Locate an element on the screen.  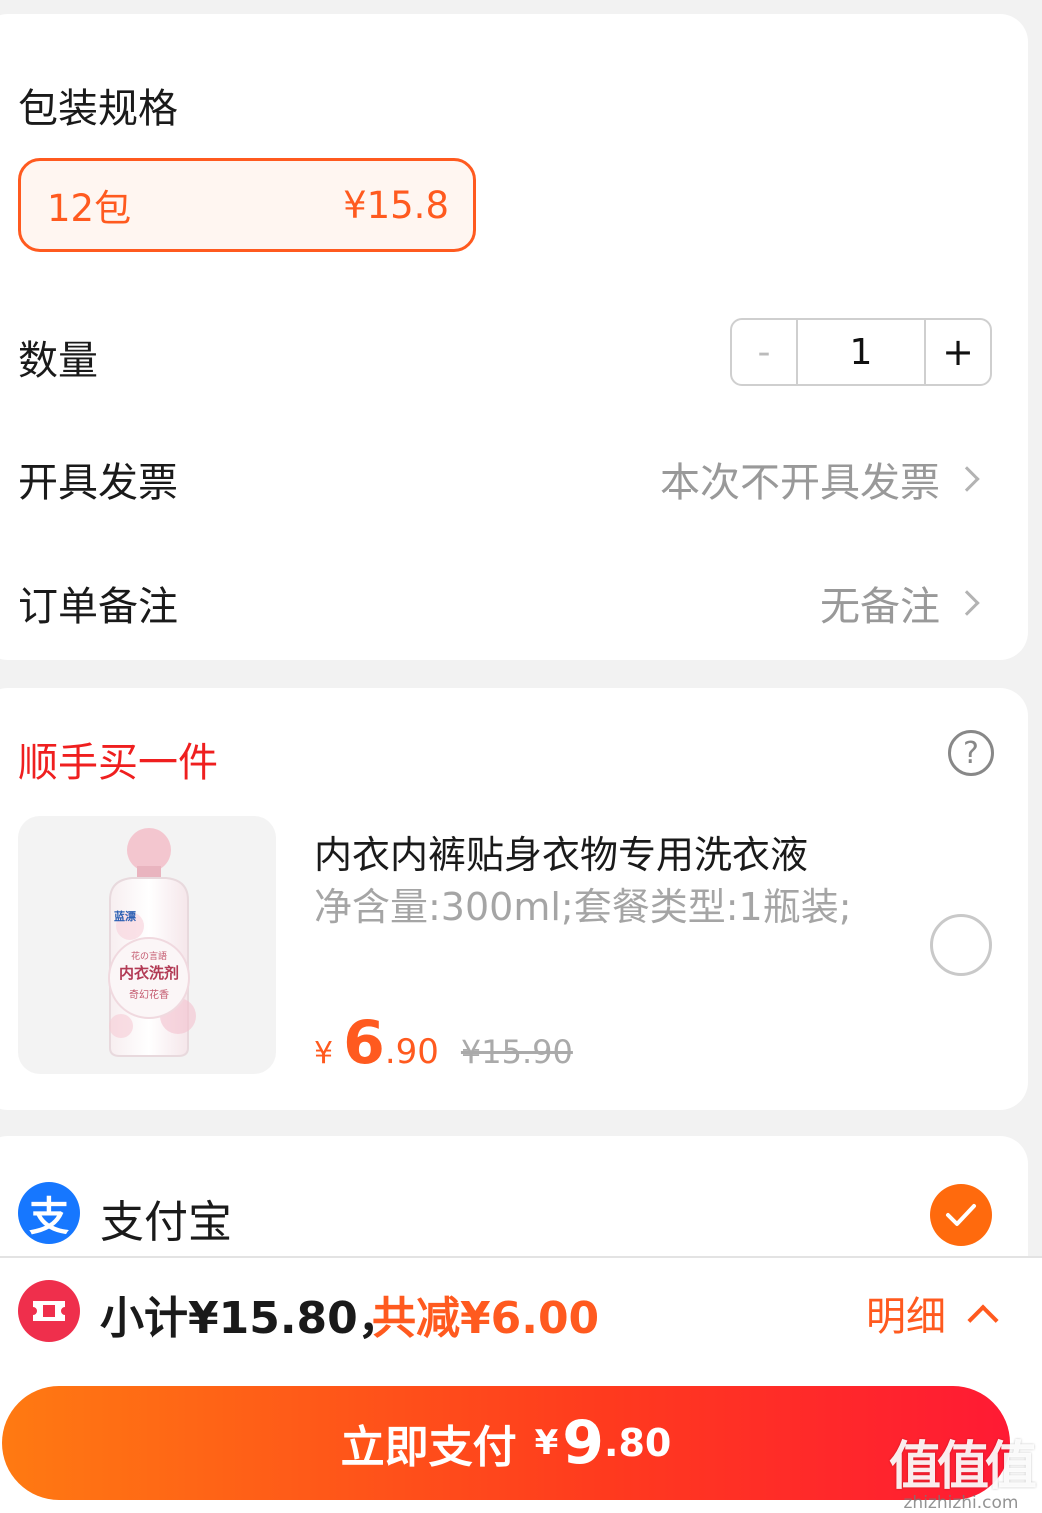
product-price: ¥ 6 .90 ¥15.90 is located at coordinates (443, 1043).